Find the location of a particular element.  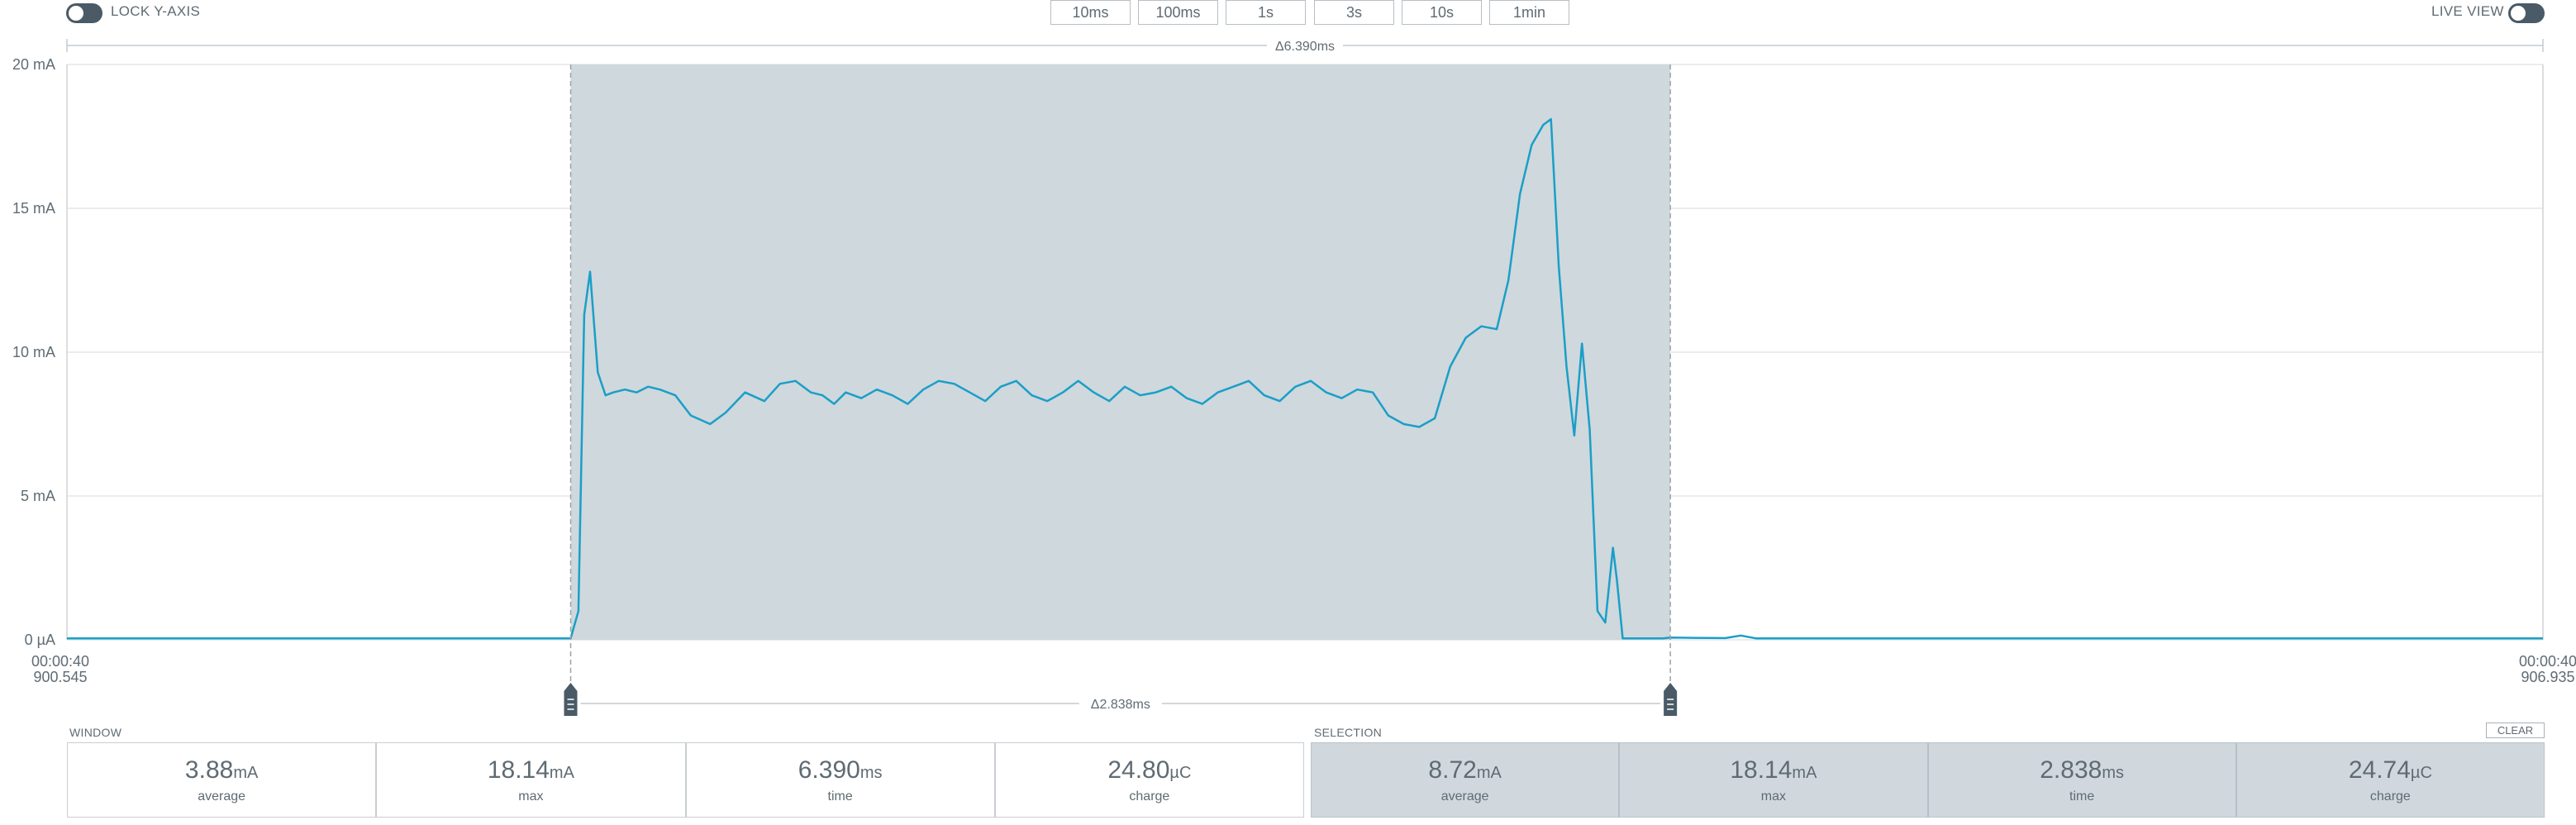

stat-value: 2.838 is located at coordinates (2071, 770).